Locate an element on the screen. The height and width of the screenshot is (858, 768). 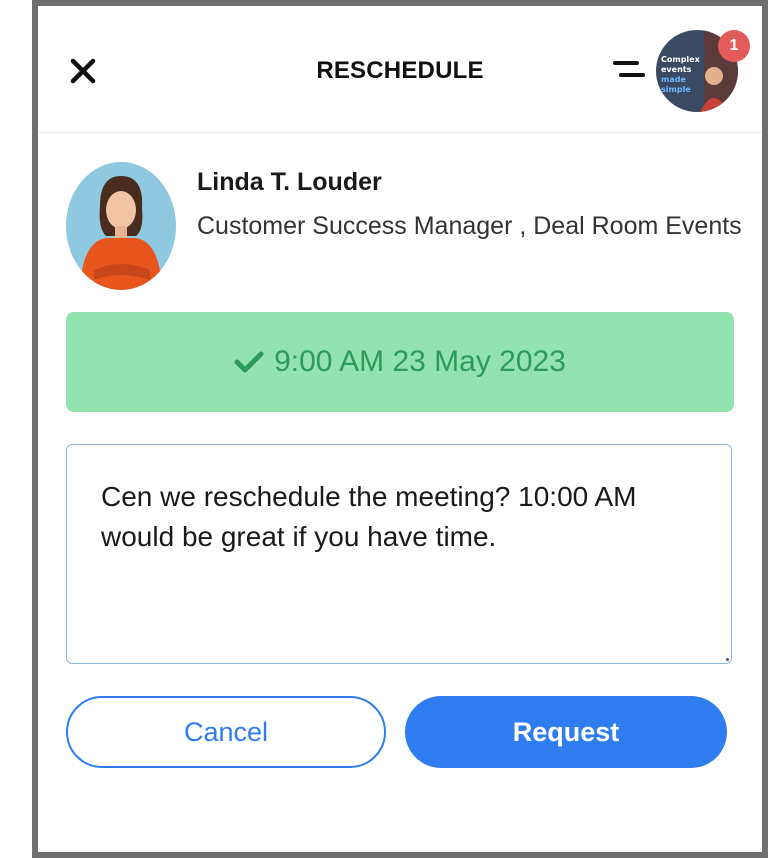
window-frame-right is located at coordinates (765, 429).